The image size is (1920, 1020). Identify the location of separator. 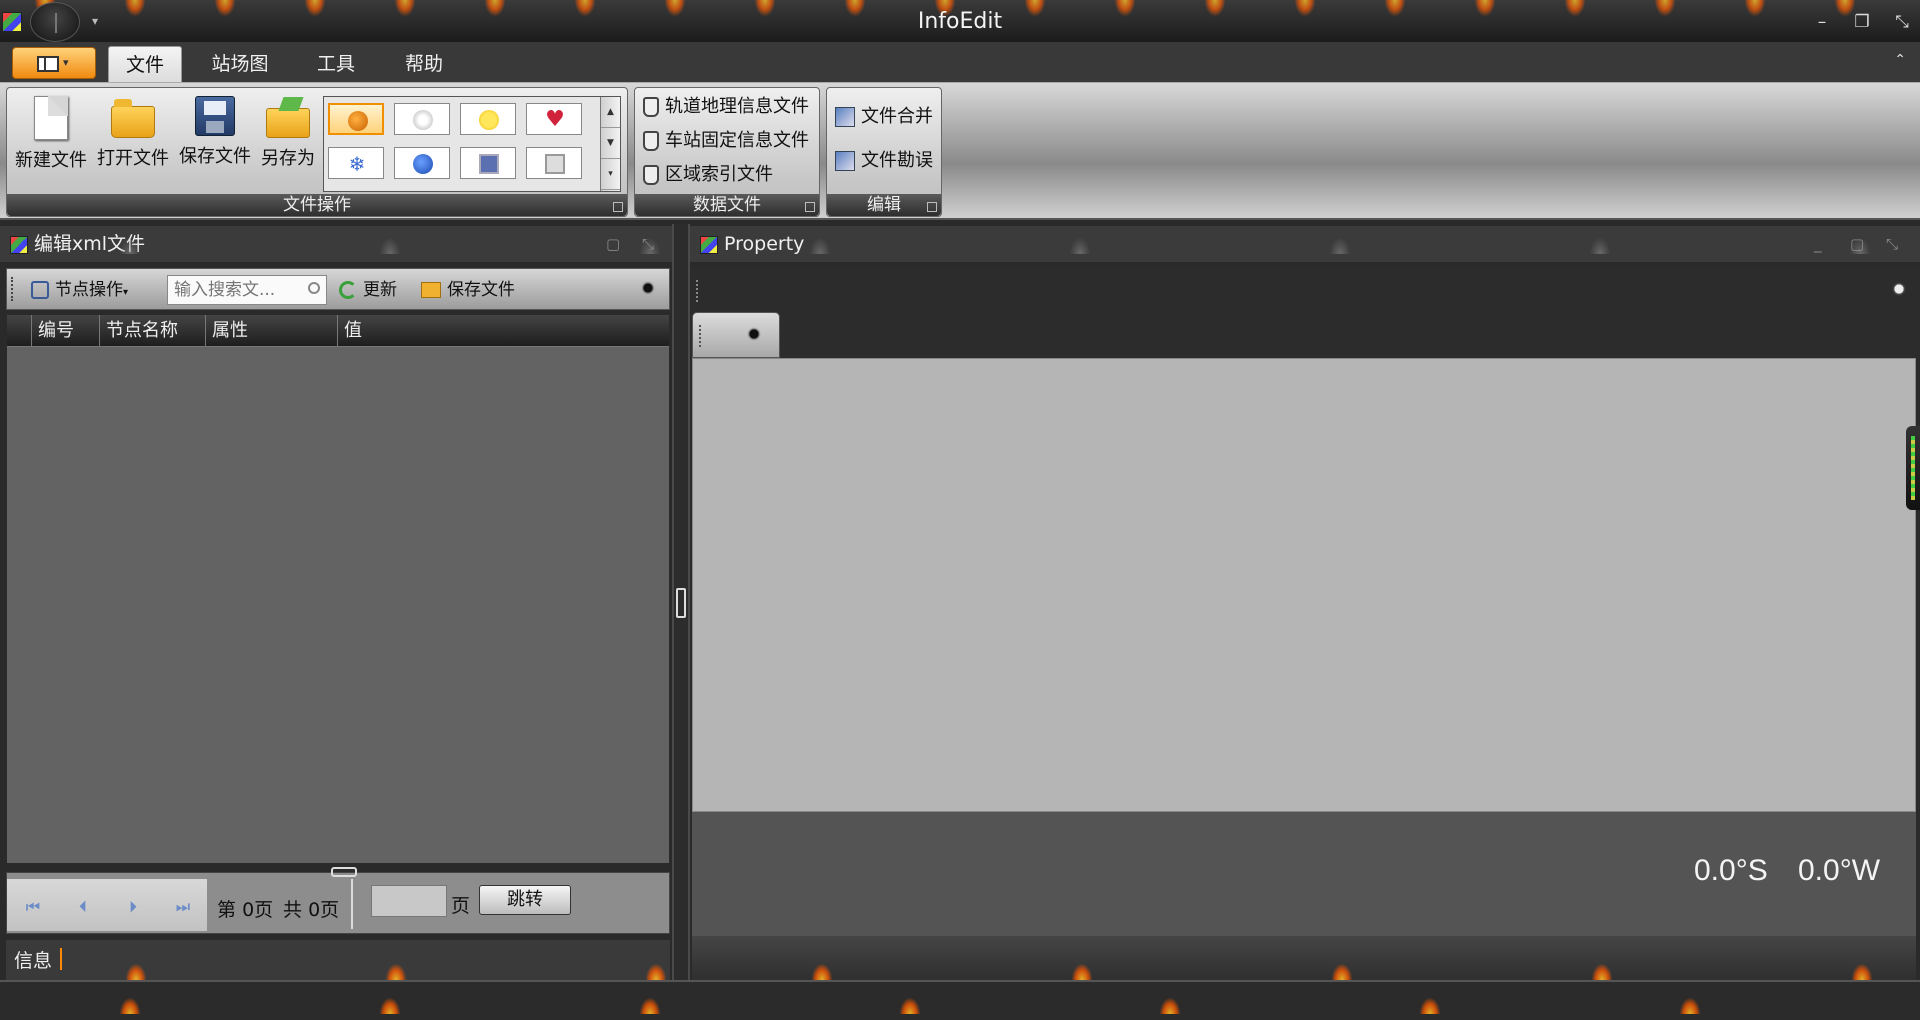
(355, 904).